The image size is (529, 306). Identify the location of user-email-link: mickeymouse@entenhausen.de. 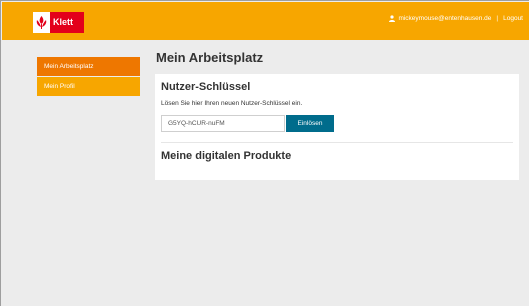
(444, 18).